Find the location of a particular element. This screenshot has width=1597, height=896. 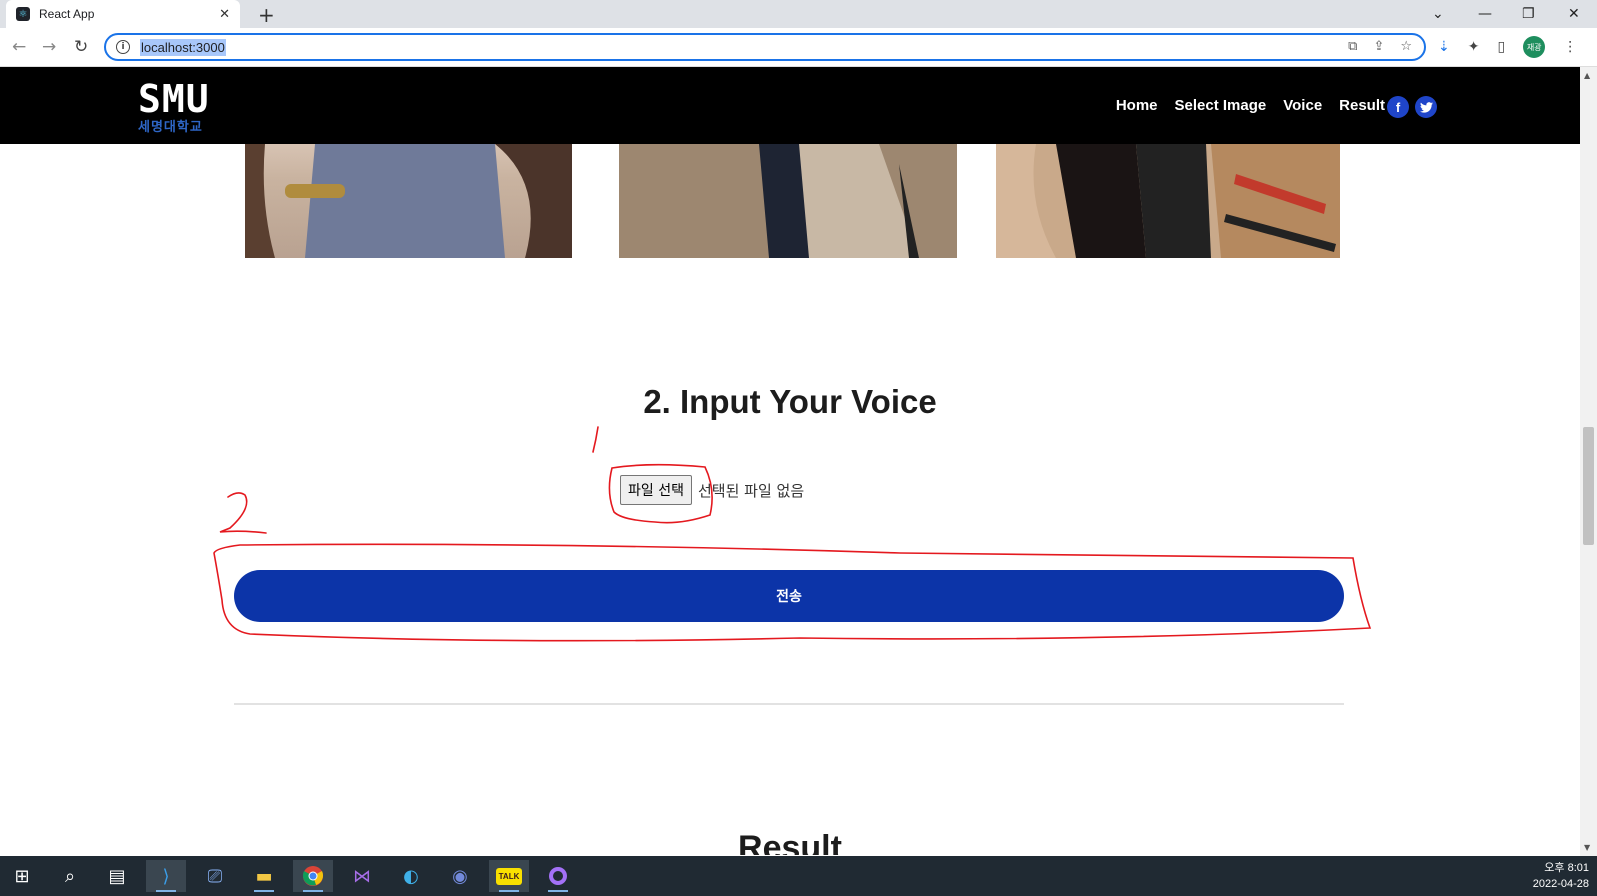

voice-section-title: 2. Input Your Voice is located at coordinates (790, 401).